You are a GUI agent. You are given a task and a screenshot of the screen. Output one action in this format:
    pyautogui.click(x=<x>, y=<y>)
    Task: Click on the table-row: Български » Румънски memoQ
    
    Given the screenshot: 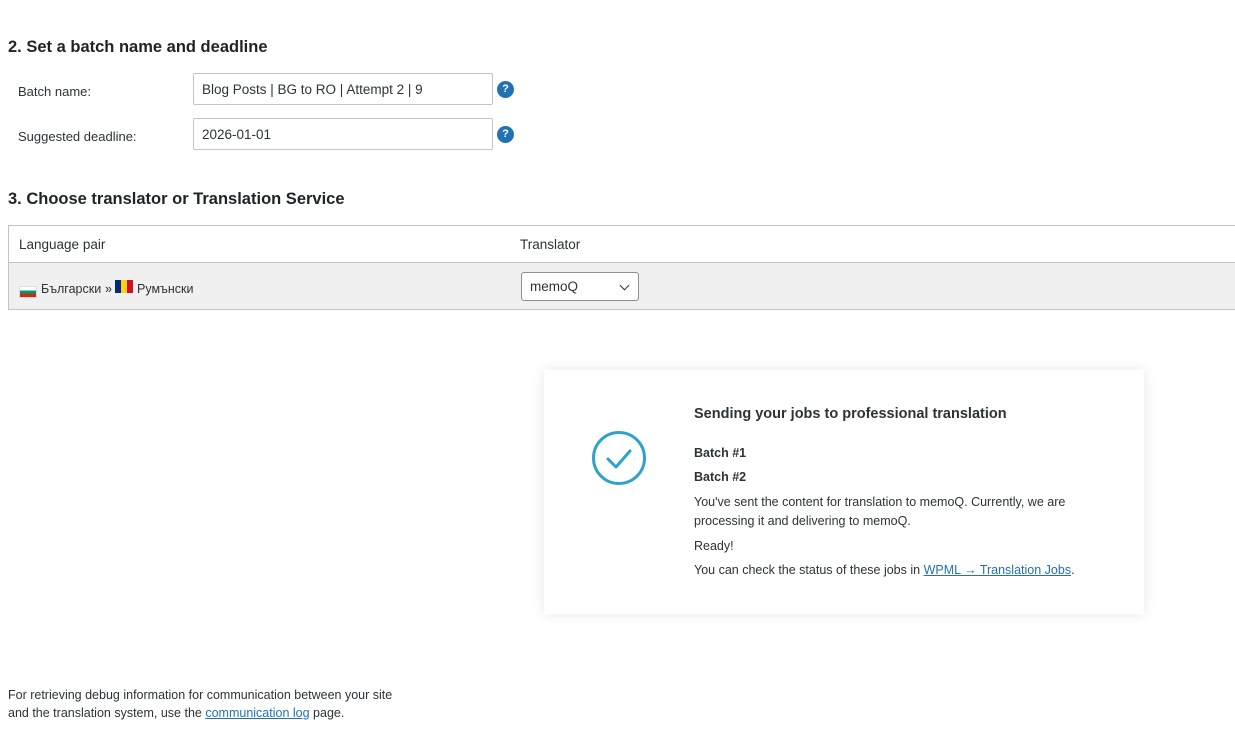 What is the action you would take?
    pyautogui.click(x=622, y=286)
    